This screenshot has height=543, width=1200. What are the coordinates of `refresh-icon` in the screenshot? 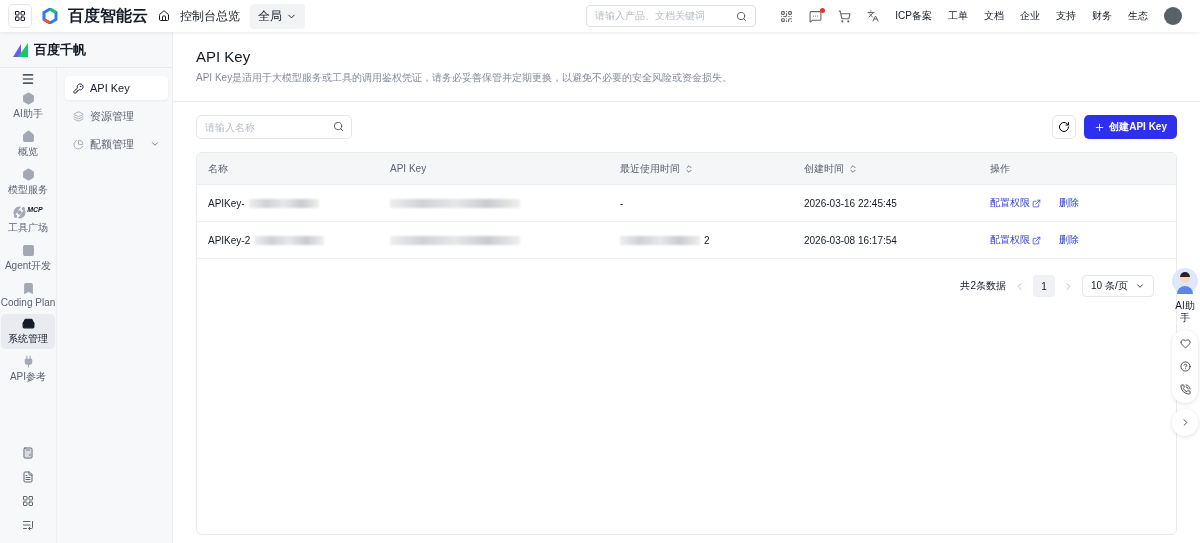 It's located at (1064, 127).